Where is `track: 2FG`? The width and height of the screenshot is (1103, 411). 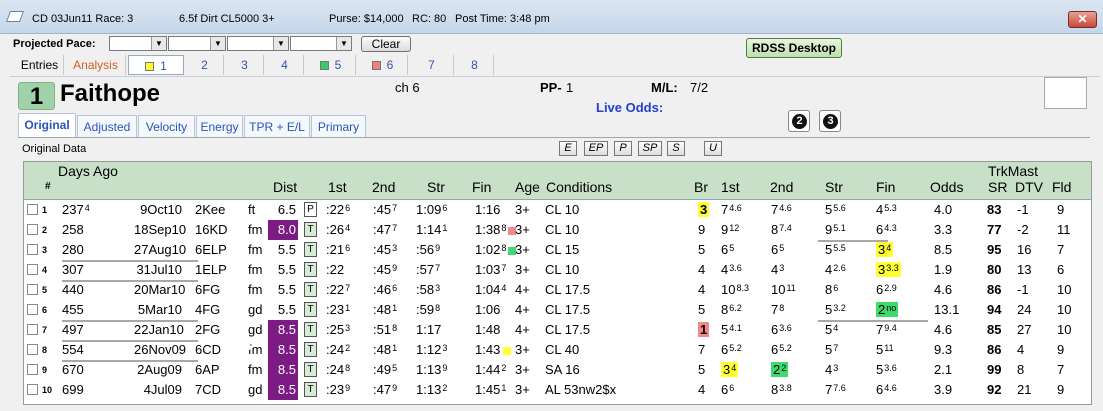
track: 2FG is located at coordinates (208, 329).